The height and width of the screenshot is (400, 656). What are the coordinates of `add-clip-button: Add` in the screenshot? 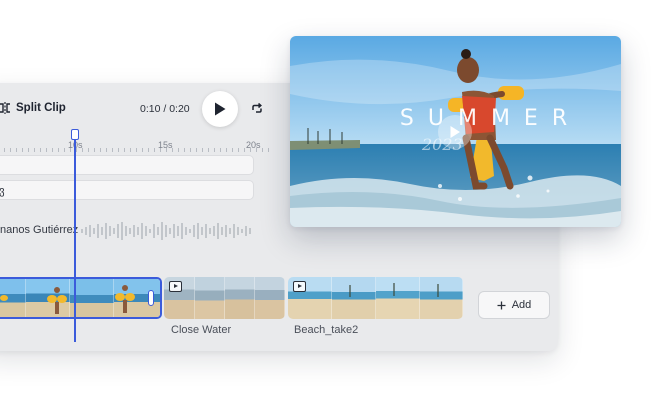 It's located at (514, 305).